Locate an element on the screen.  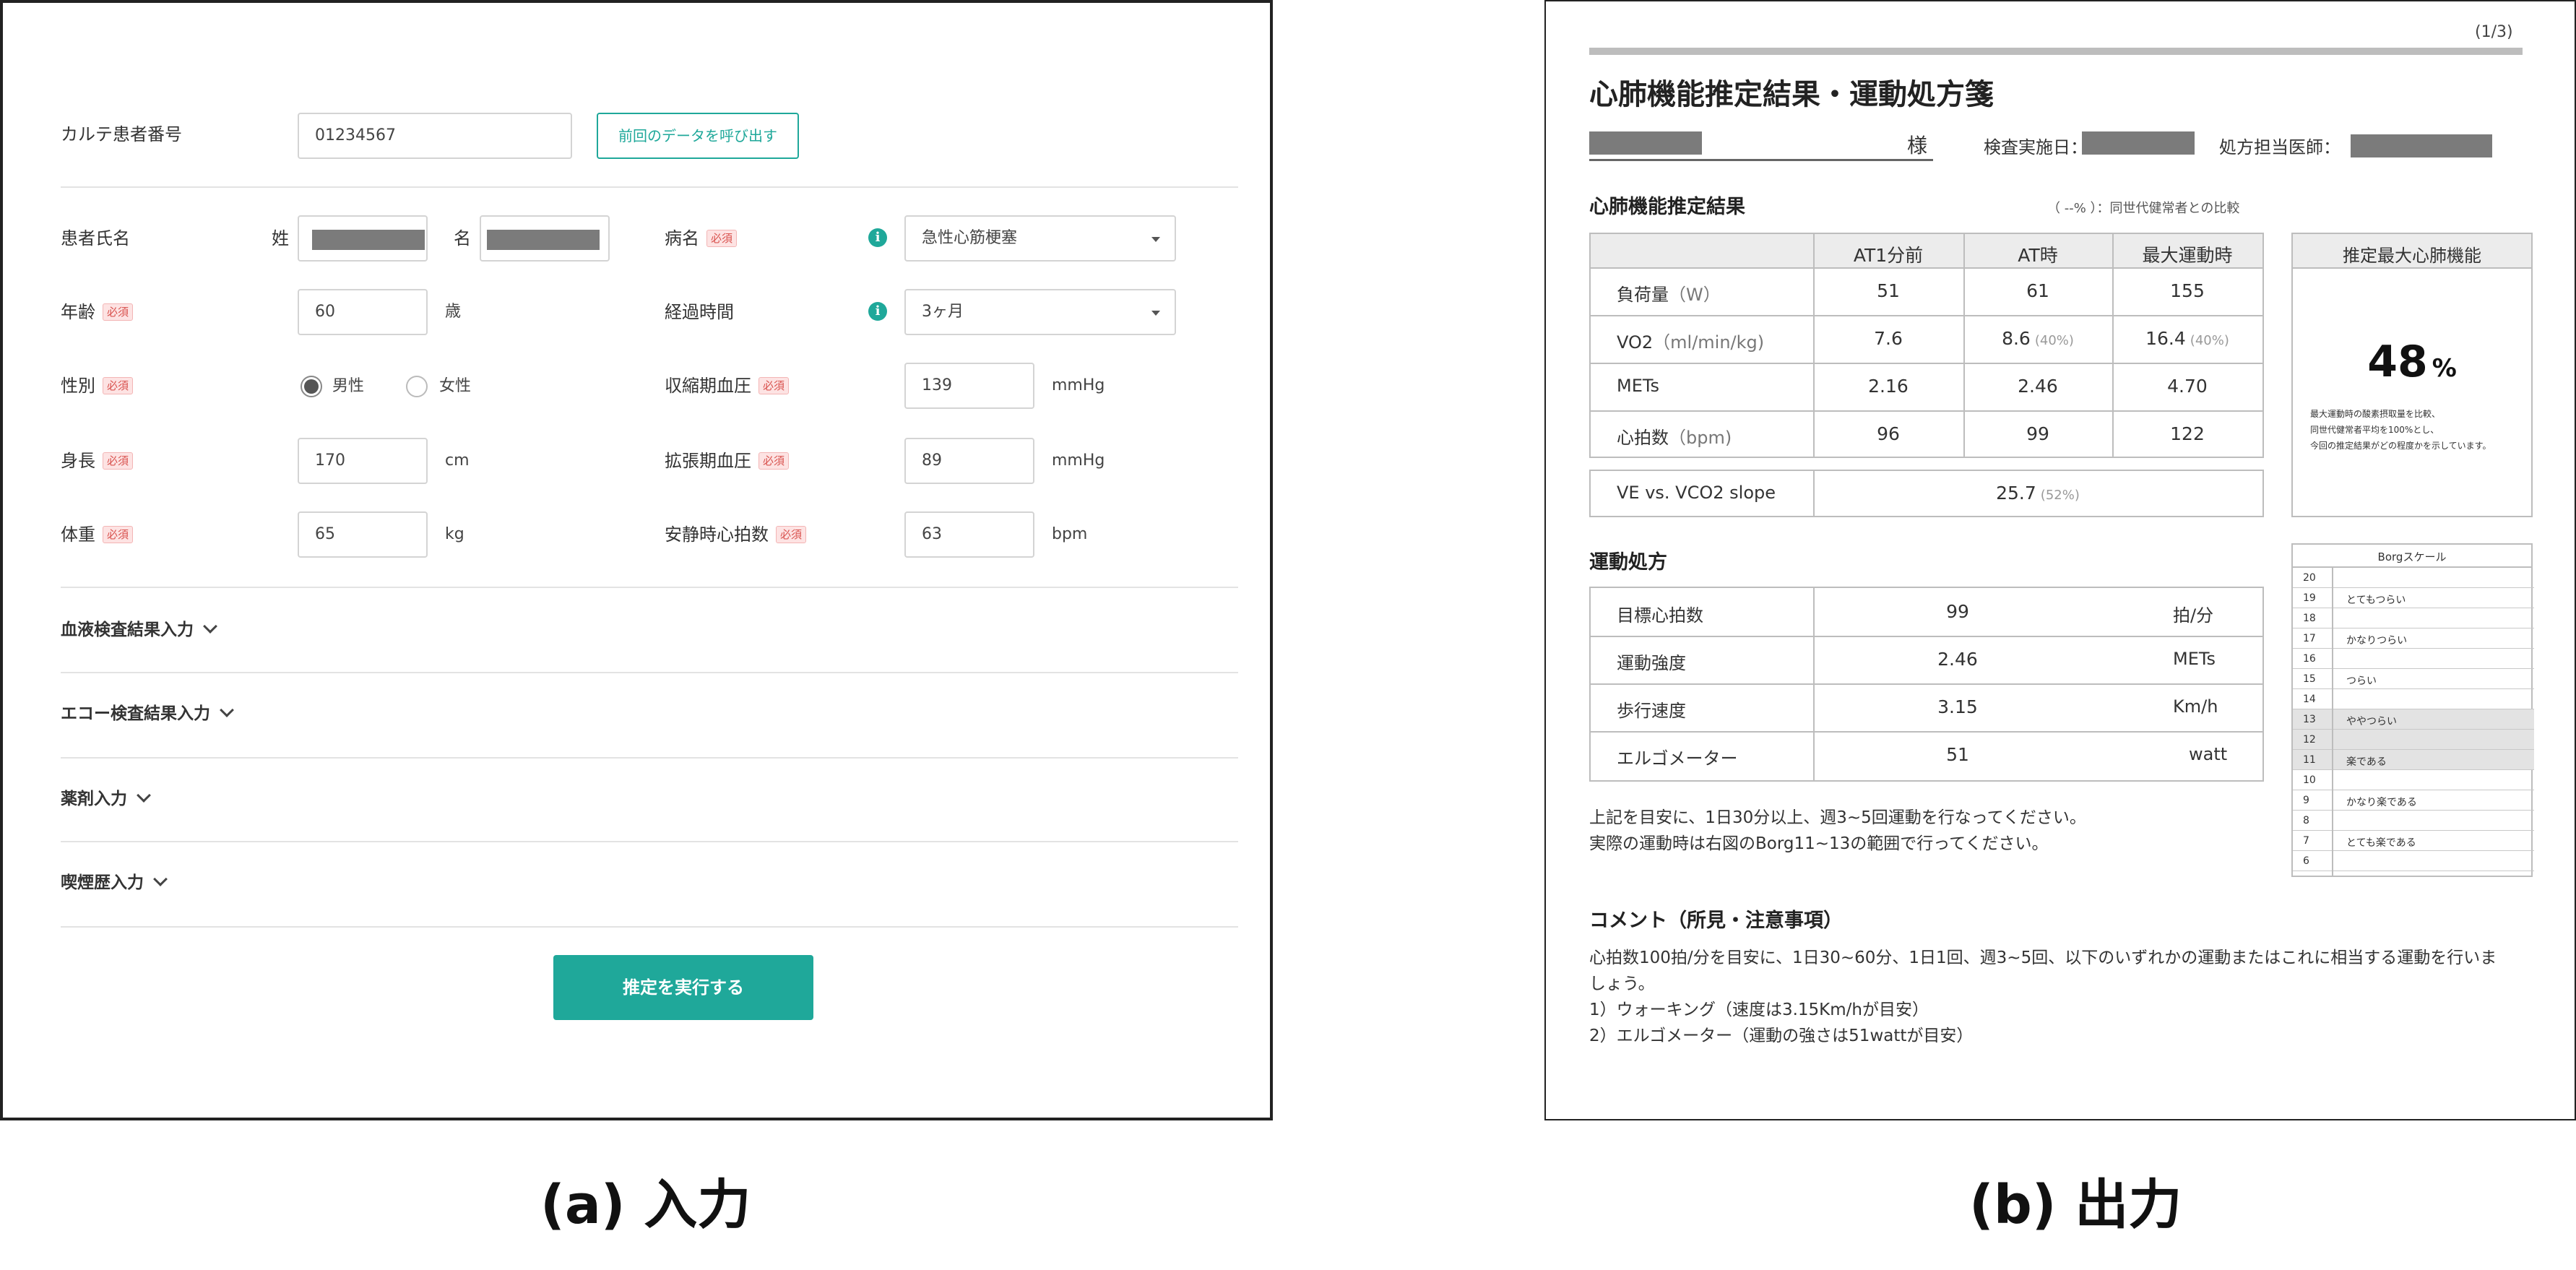
table-header: AT時 is located at coordinates (2038, 255).